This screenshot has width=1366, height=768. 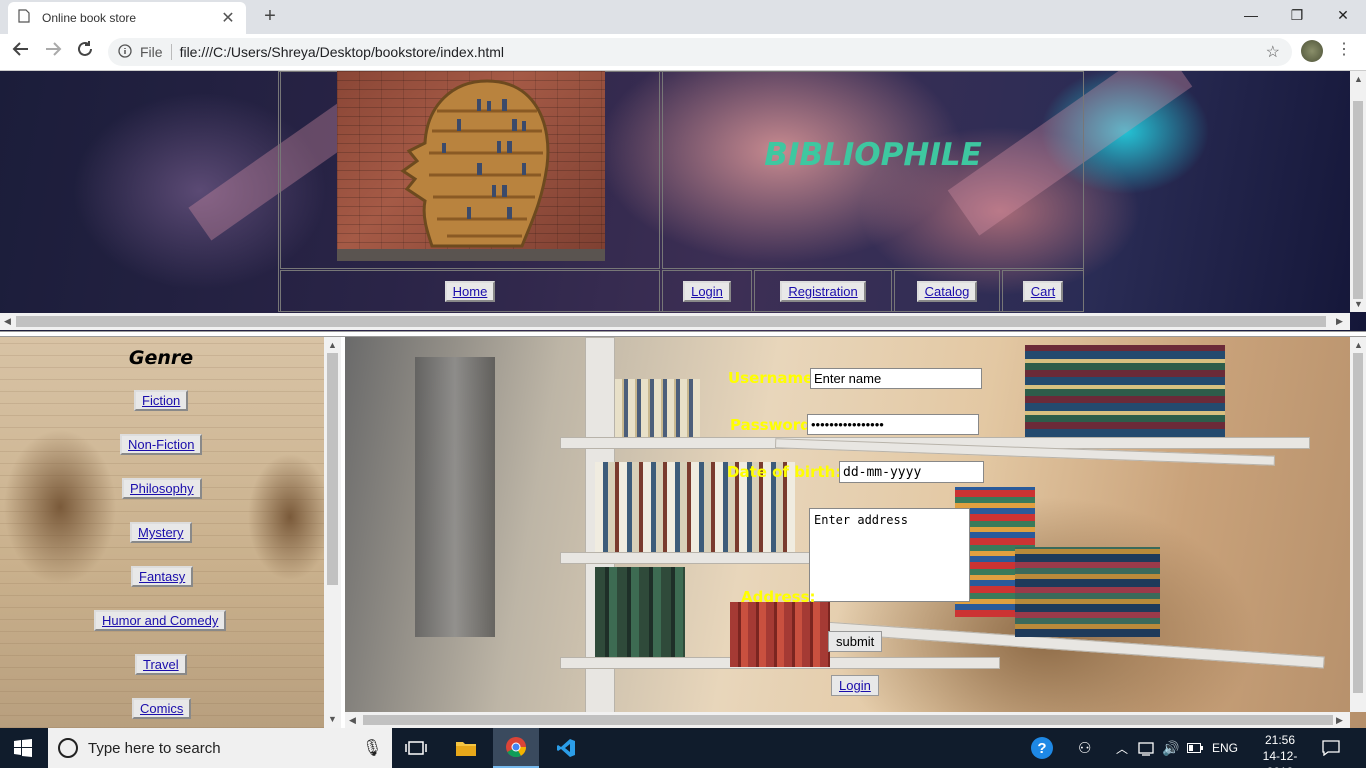 I want to click on nav-home-link: Home, so click(x=470, y=291).